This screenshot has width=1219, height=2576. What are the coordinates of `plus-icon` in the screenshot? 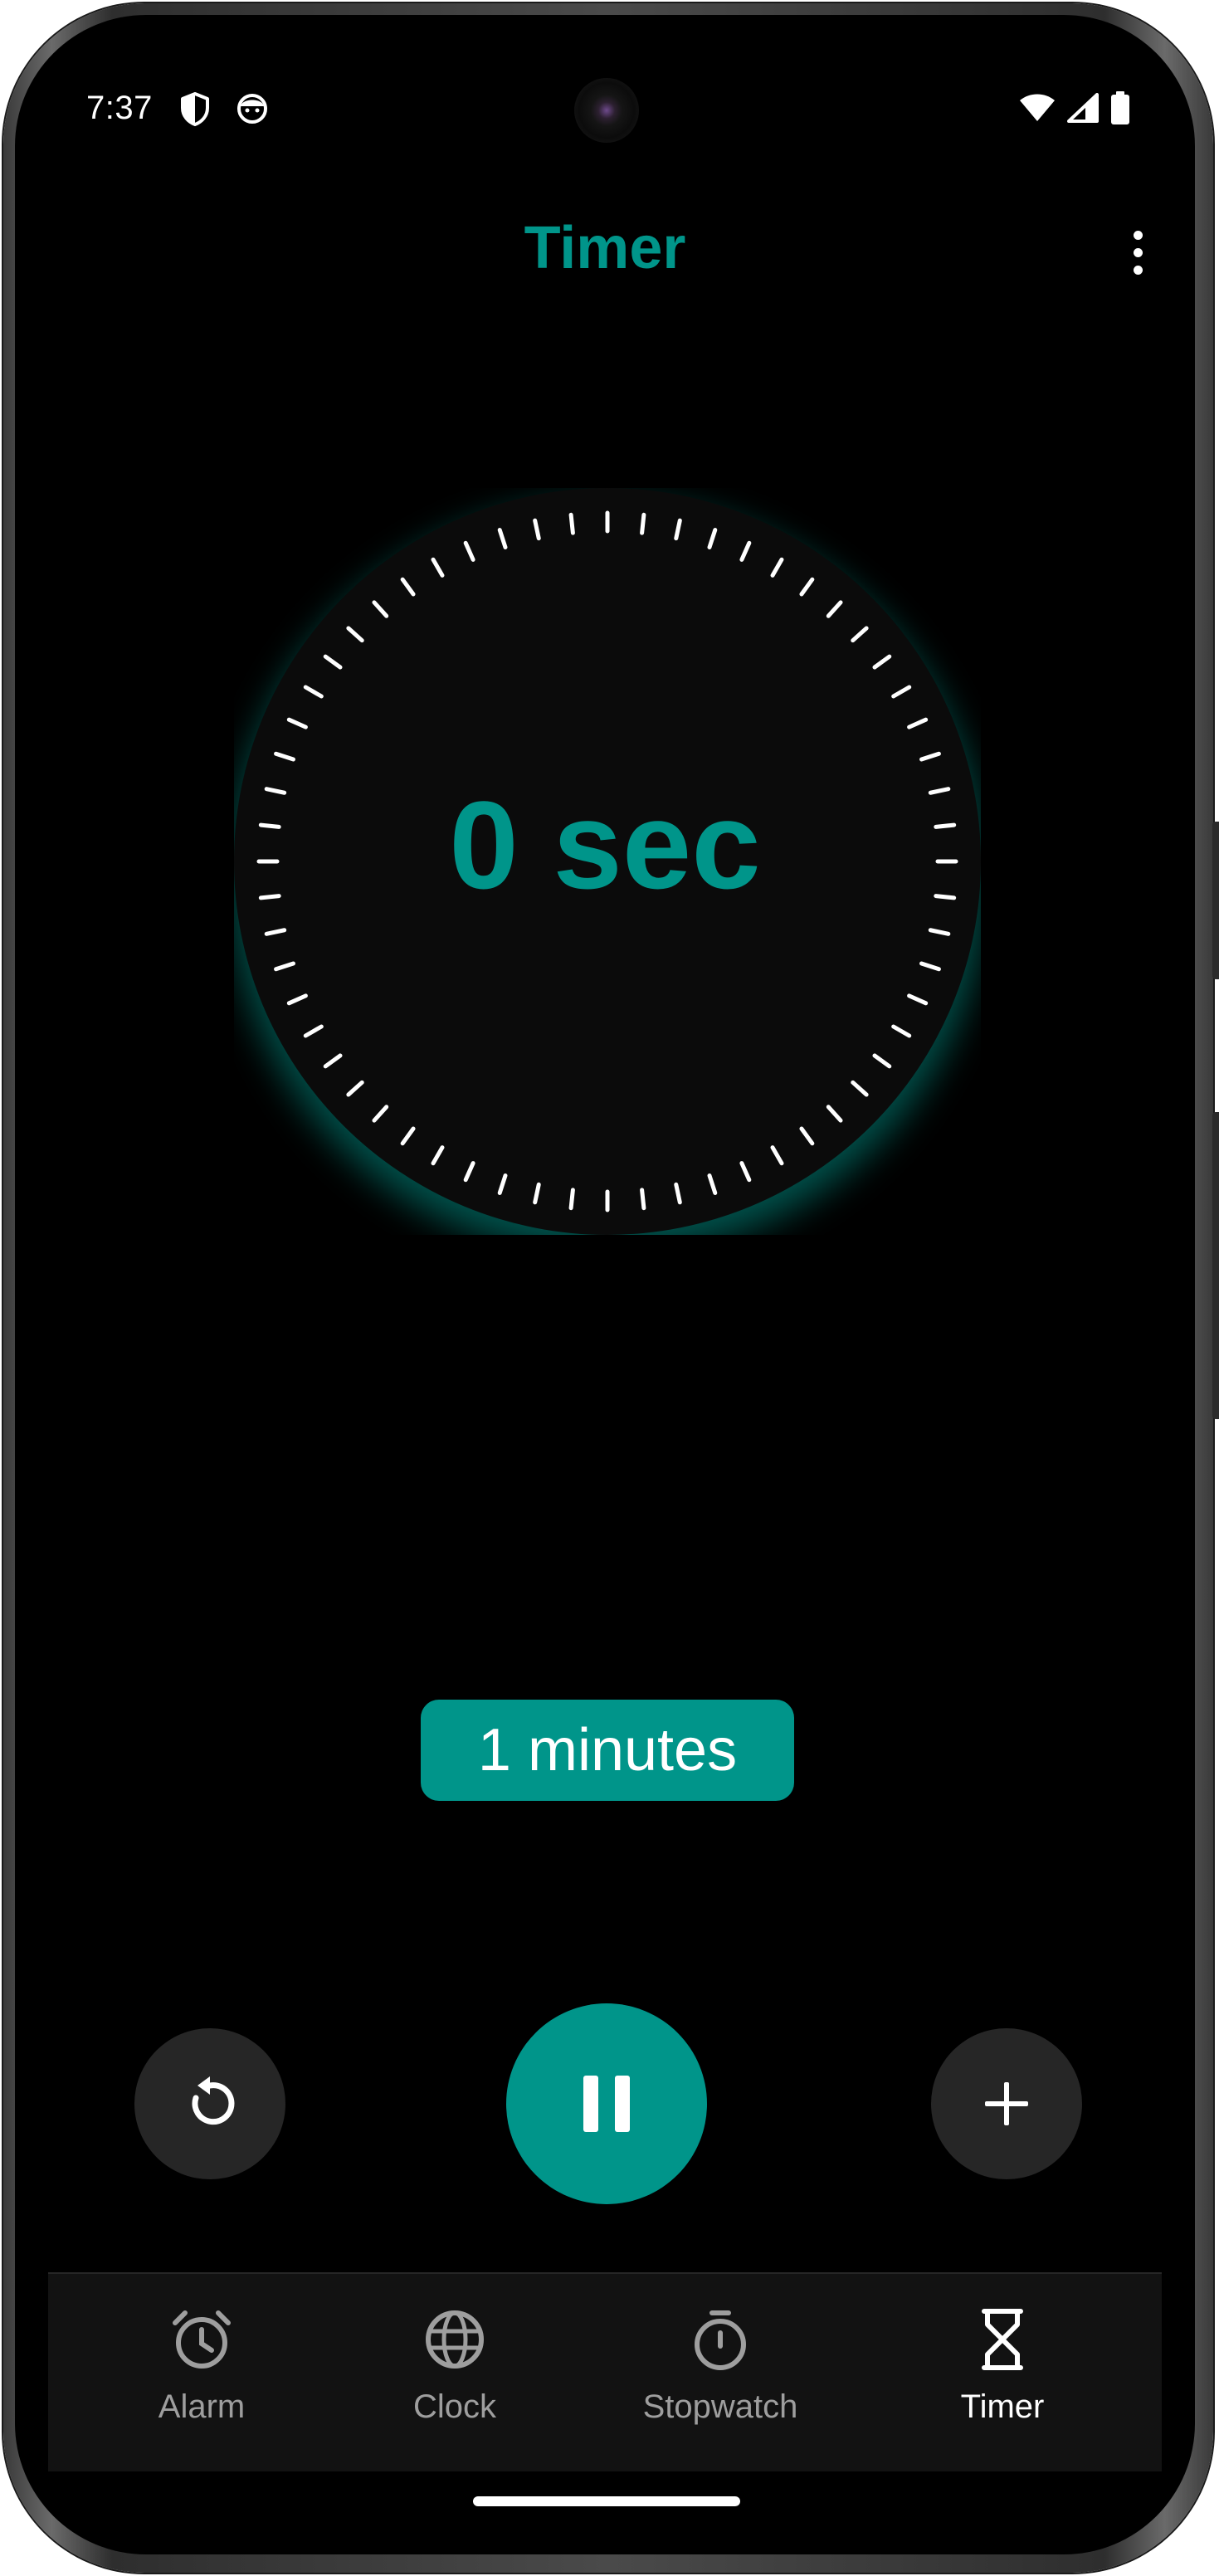 It's located at (1007, 2103).